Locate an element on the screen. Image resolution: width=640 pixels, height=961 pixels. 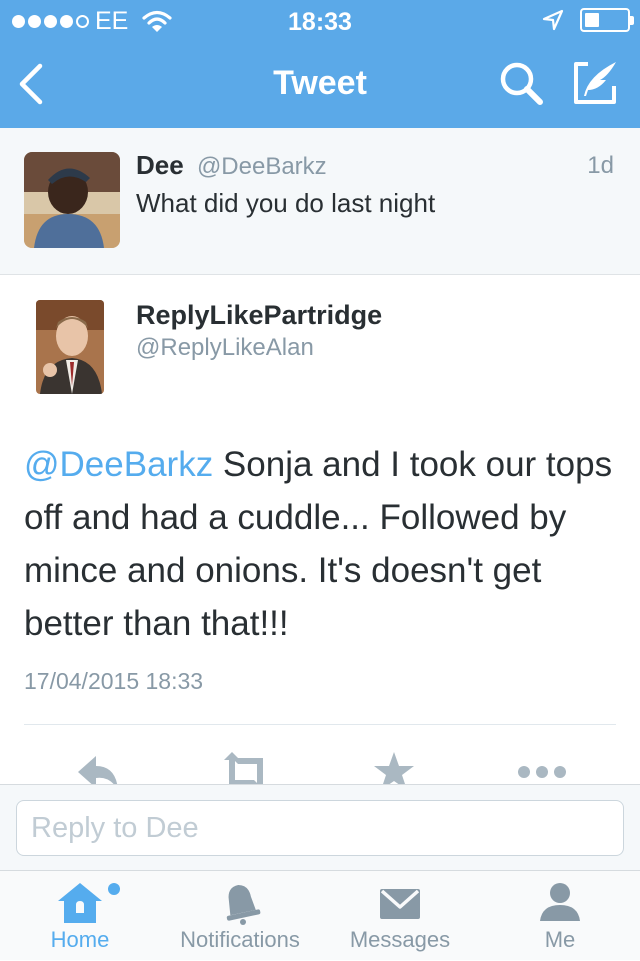
status-bar: EE 18:33 is located at coordinates (320, 20).